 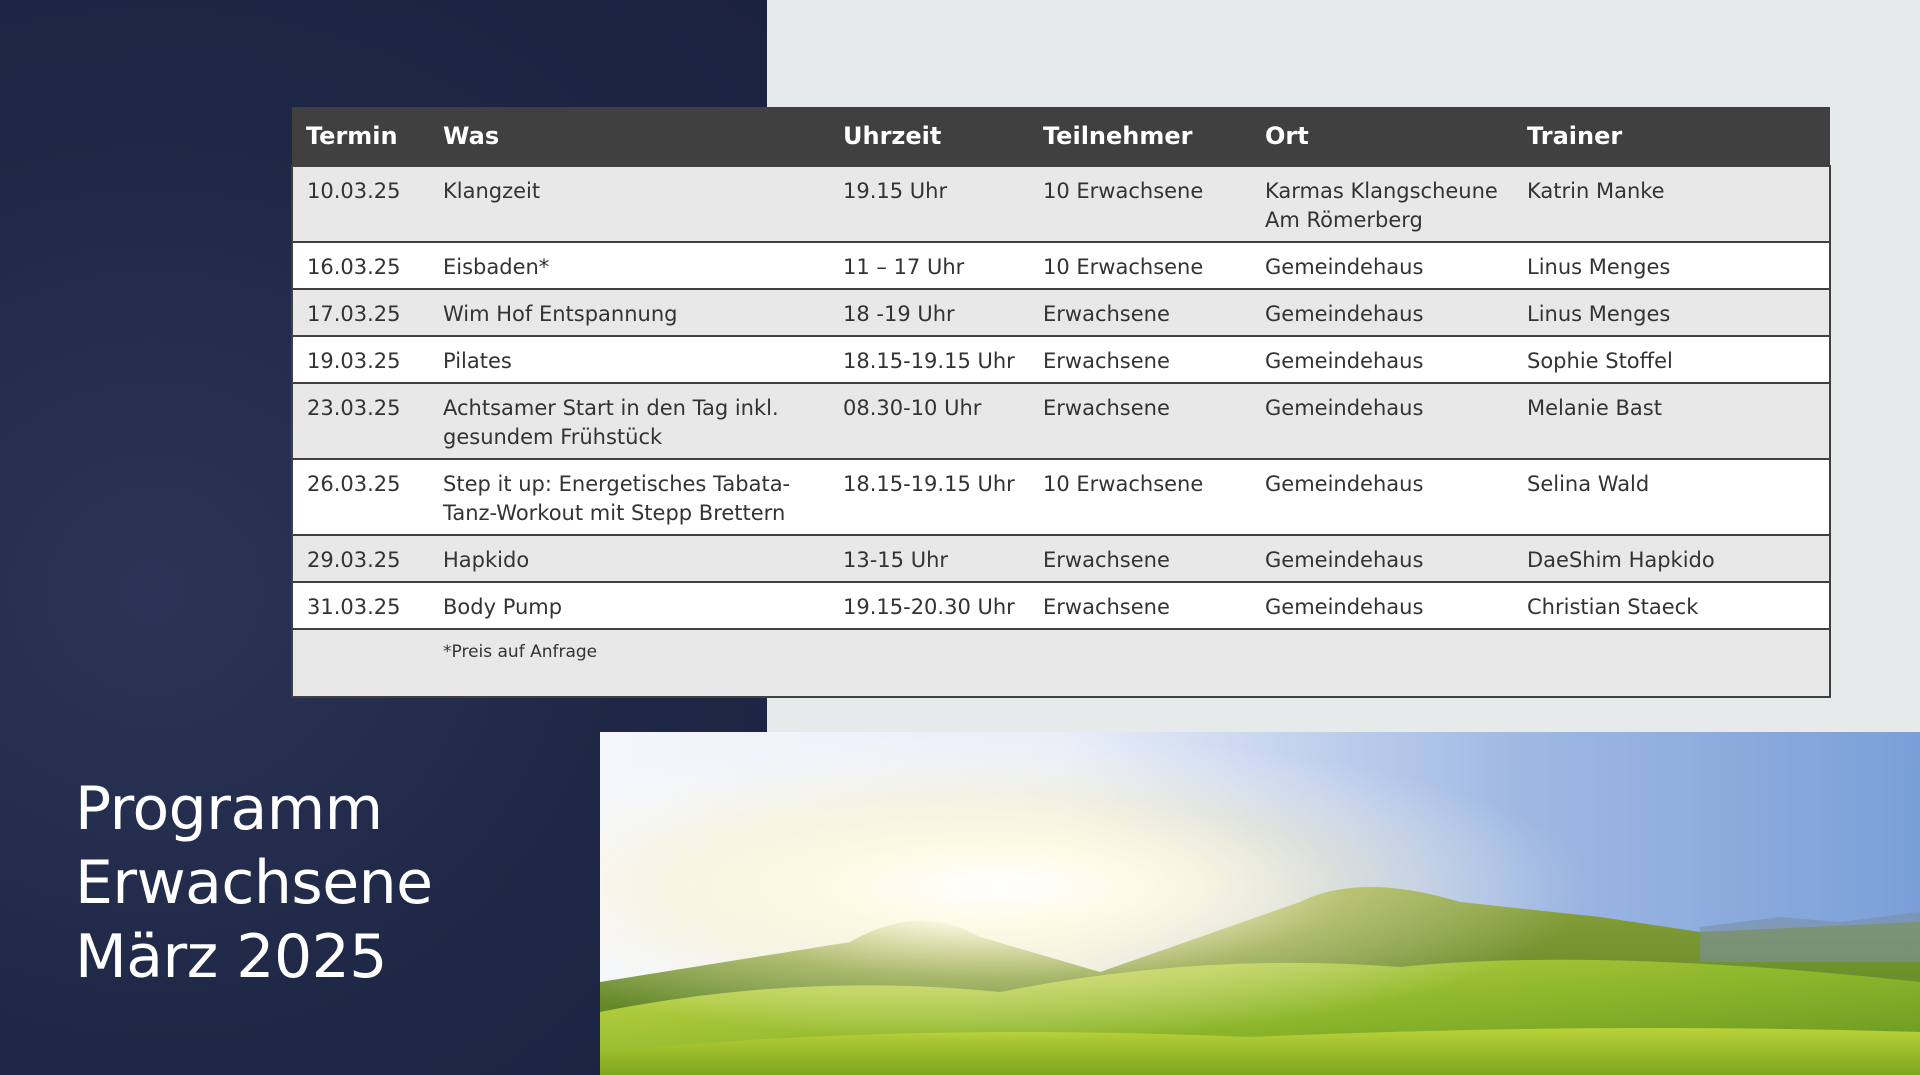 What do you see at coordinates (629, 312) in the screenshot?
I see `cell-was: Wim Hof Entspannung` at bounding box center [629, 312].